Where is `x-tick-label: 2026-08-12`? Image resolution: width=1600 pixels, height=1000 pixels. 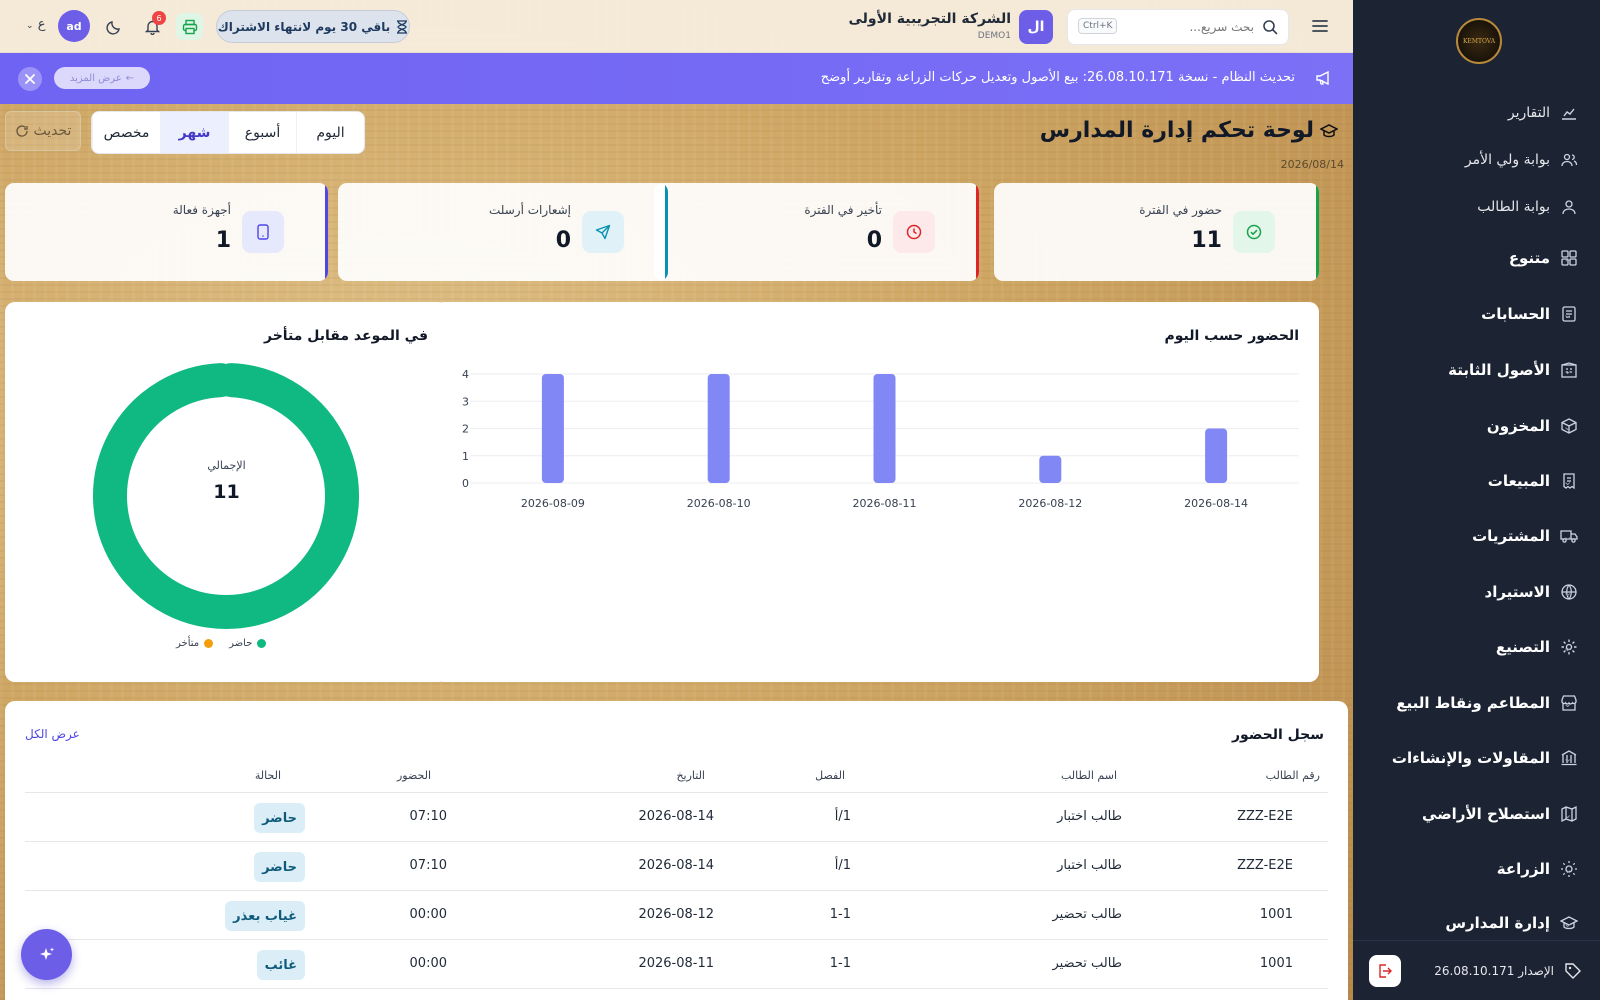
x-tick-label: 2026-08-12 is located at coordinates (1050, 503).